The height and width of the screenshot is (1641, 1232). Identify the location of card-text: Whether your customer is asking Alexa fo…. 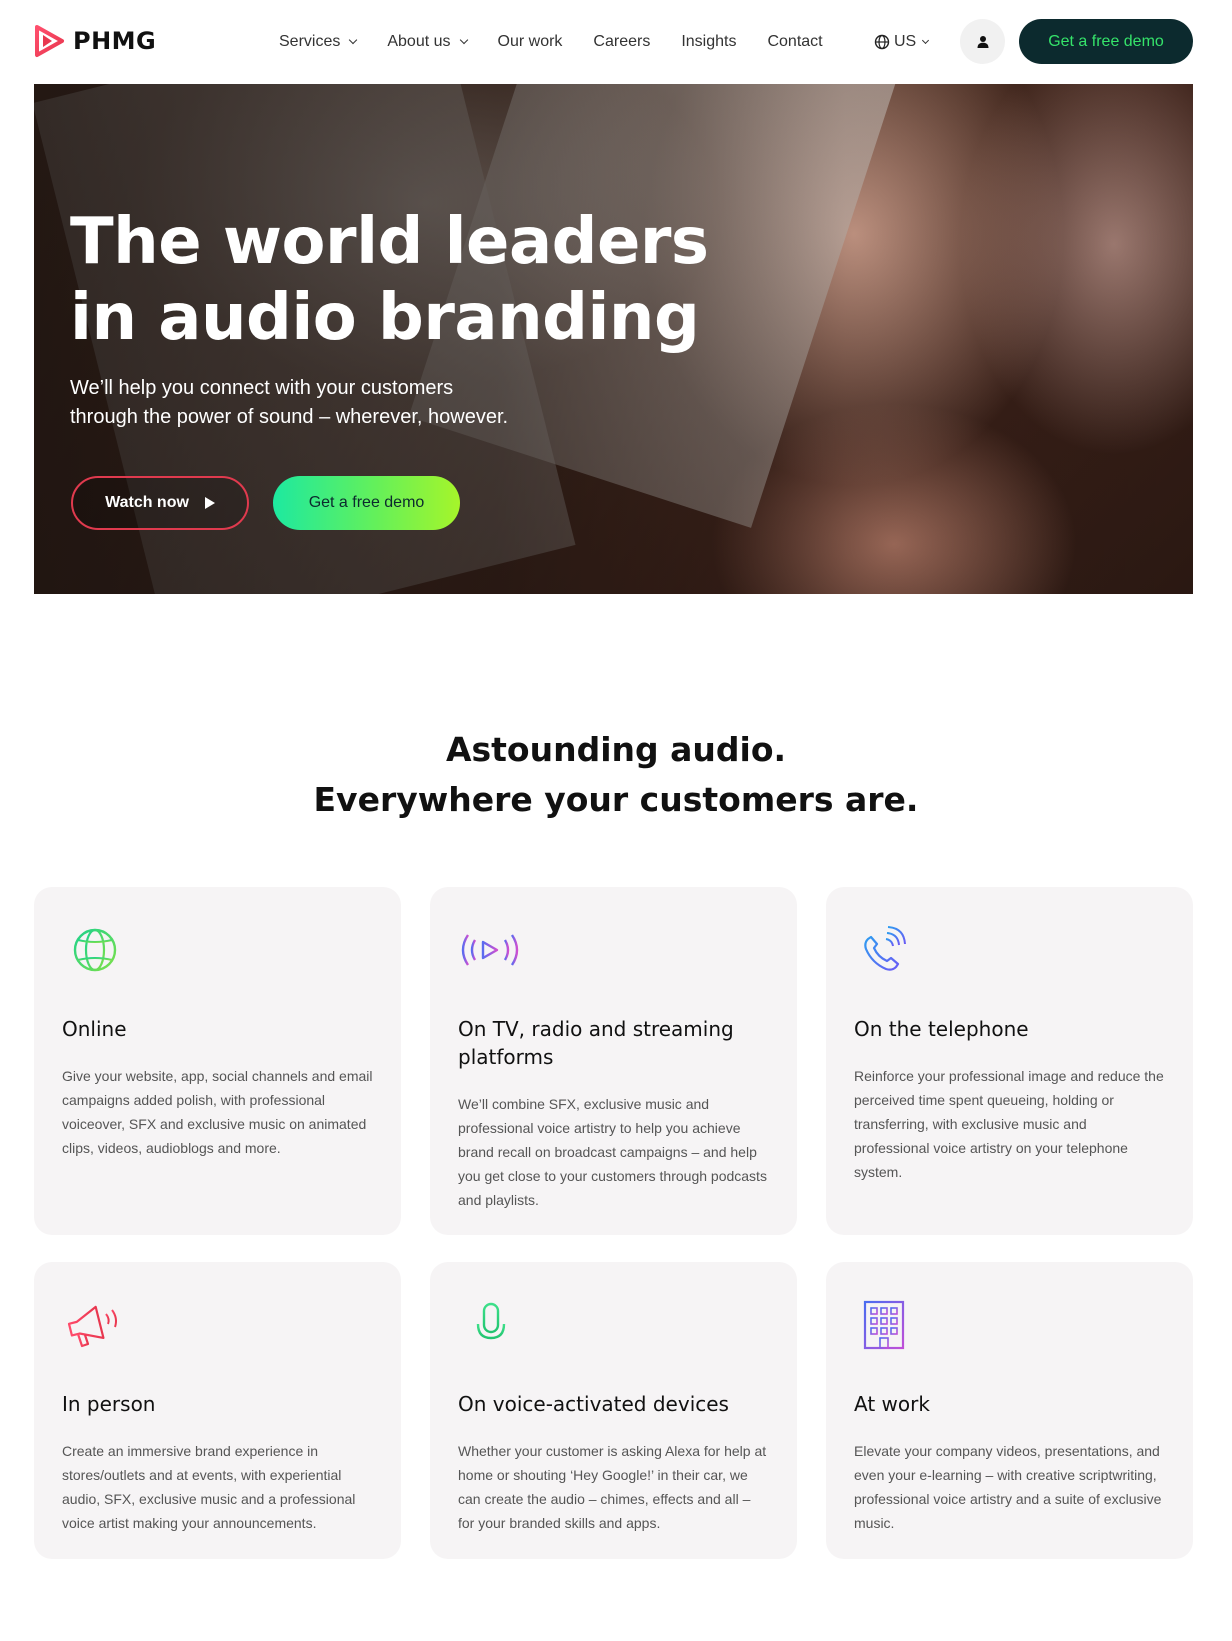
(612, 1487).